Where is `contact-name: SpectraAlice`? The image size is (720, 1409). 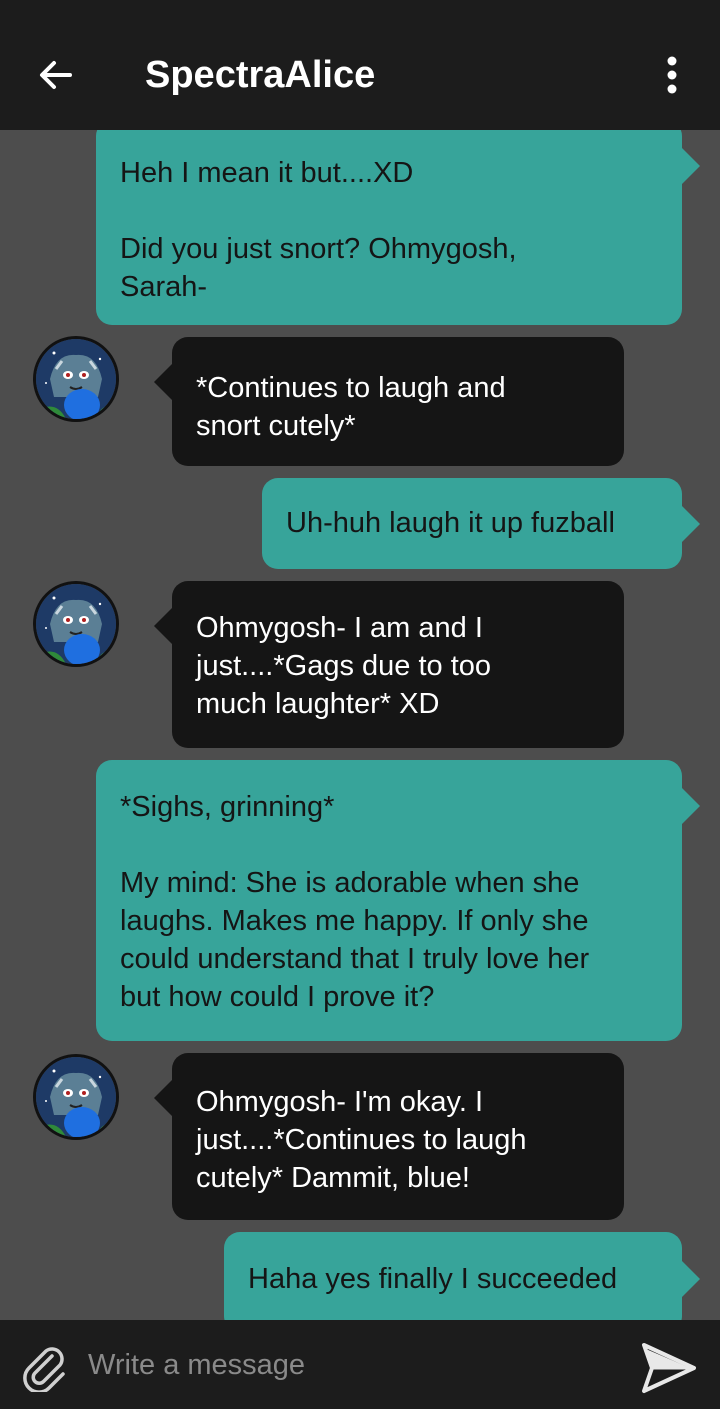 contact-name: SpectraAlice is located at coordinates (260, 75).